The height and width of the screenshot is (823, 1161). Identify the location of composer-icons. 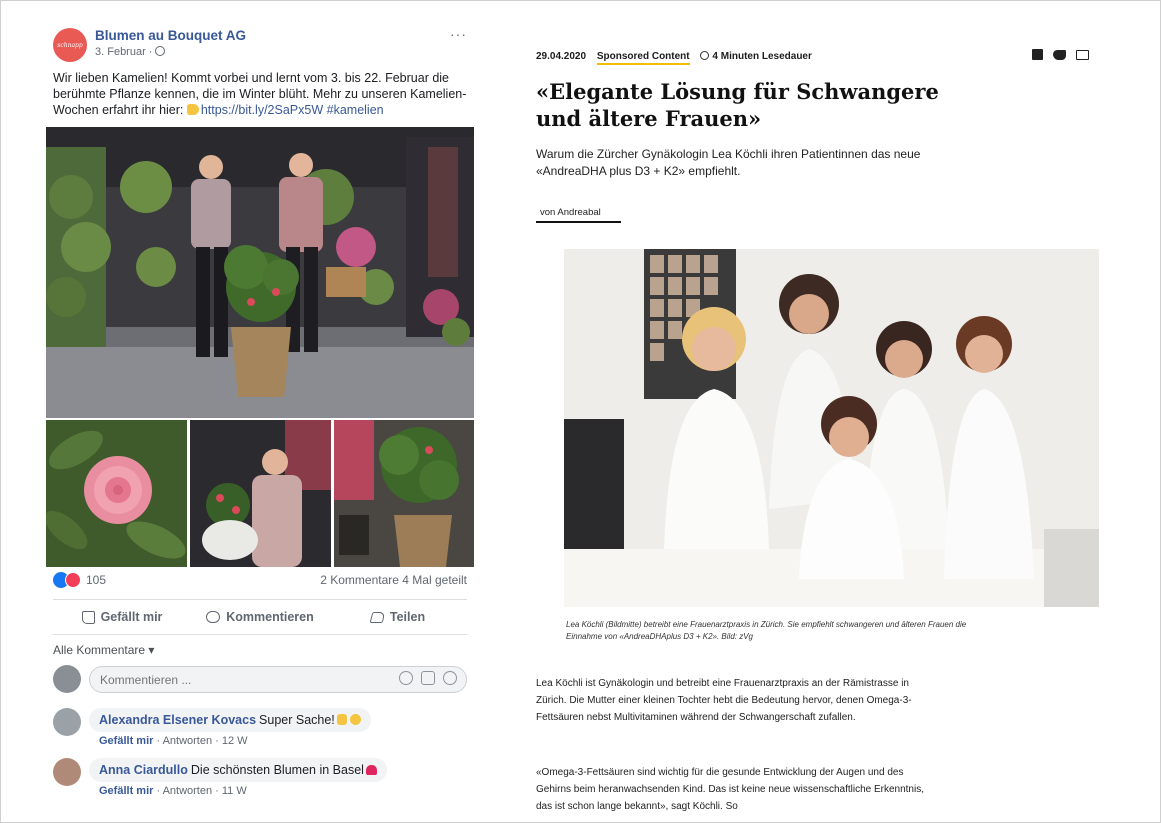
(428, 678).